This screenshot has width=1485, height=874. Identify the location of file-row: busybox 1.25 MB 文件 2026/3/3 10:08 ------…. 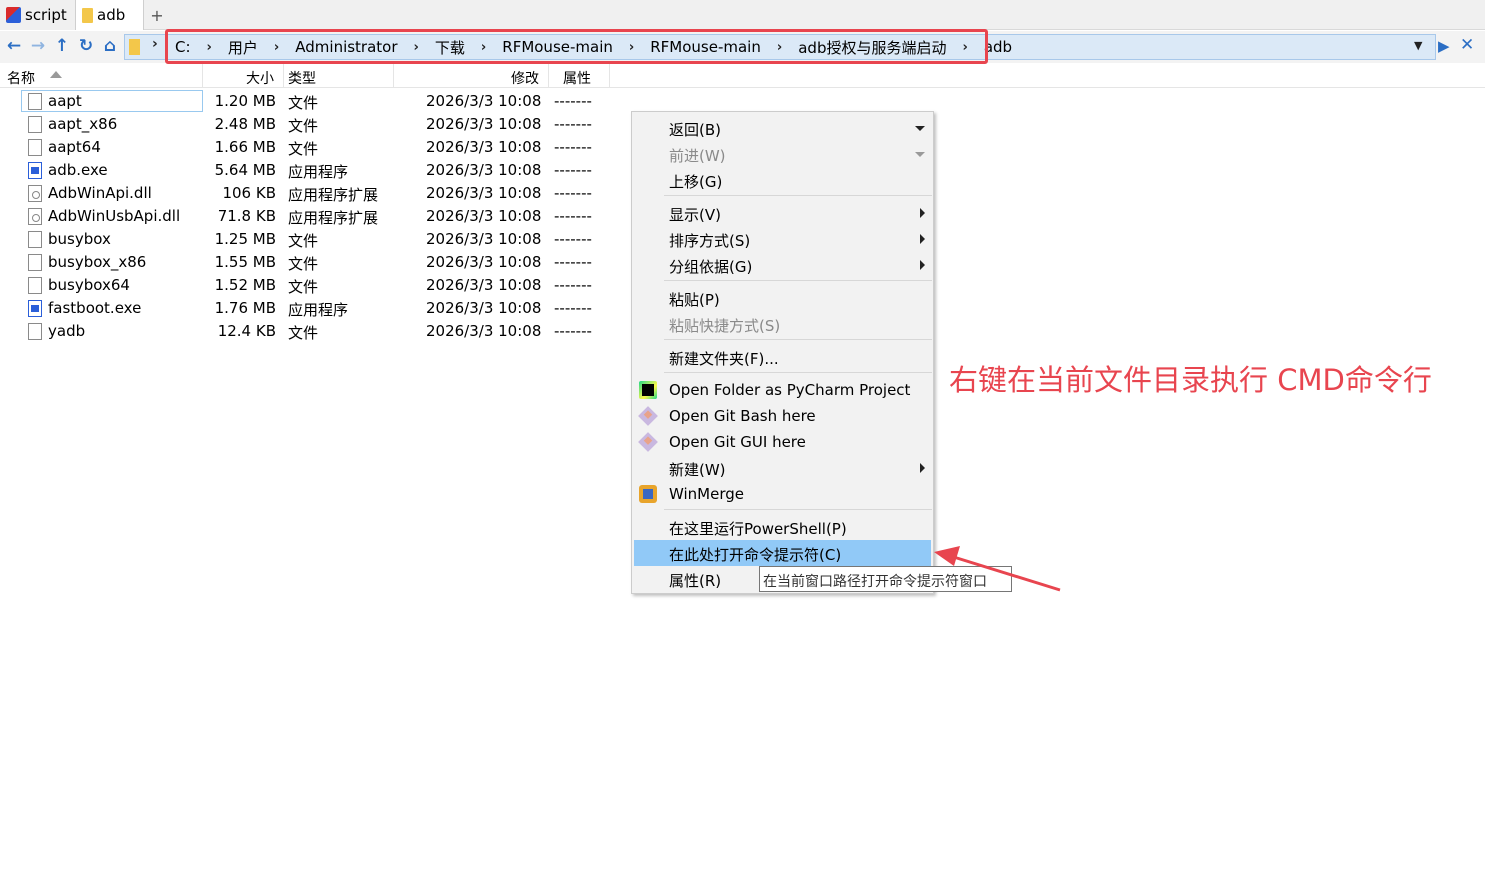
(310, 239).